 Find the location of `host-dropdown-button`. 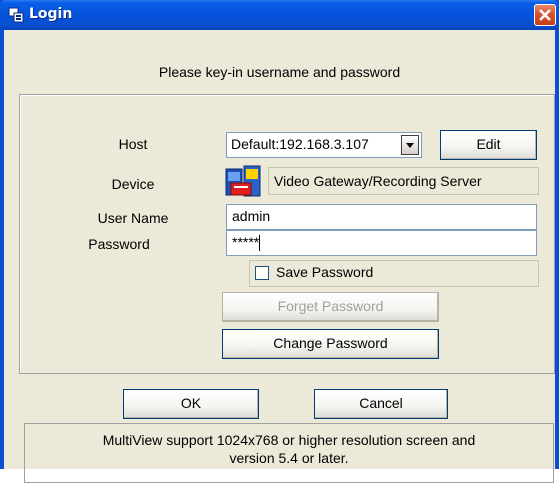

host-dropdown-button is located at coordinates (410, 145).